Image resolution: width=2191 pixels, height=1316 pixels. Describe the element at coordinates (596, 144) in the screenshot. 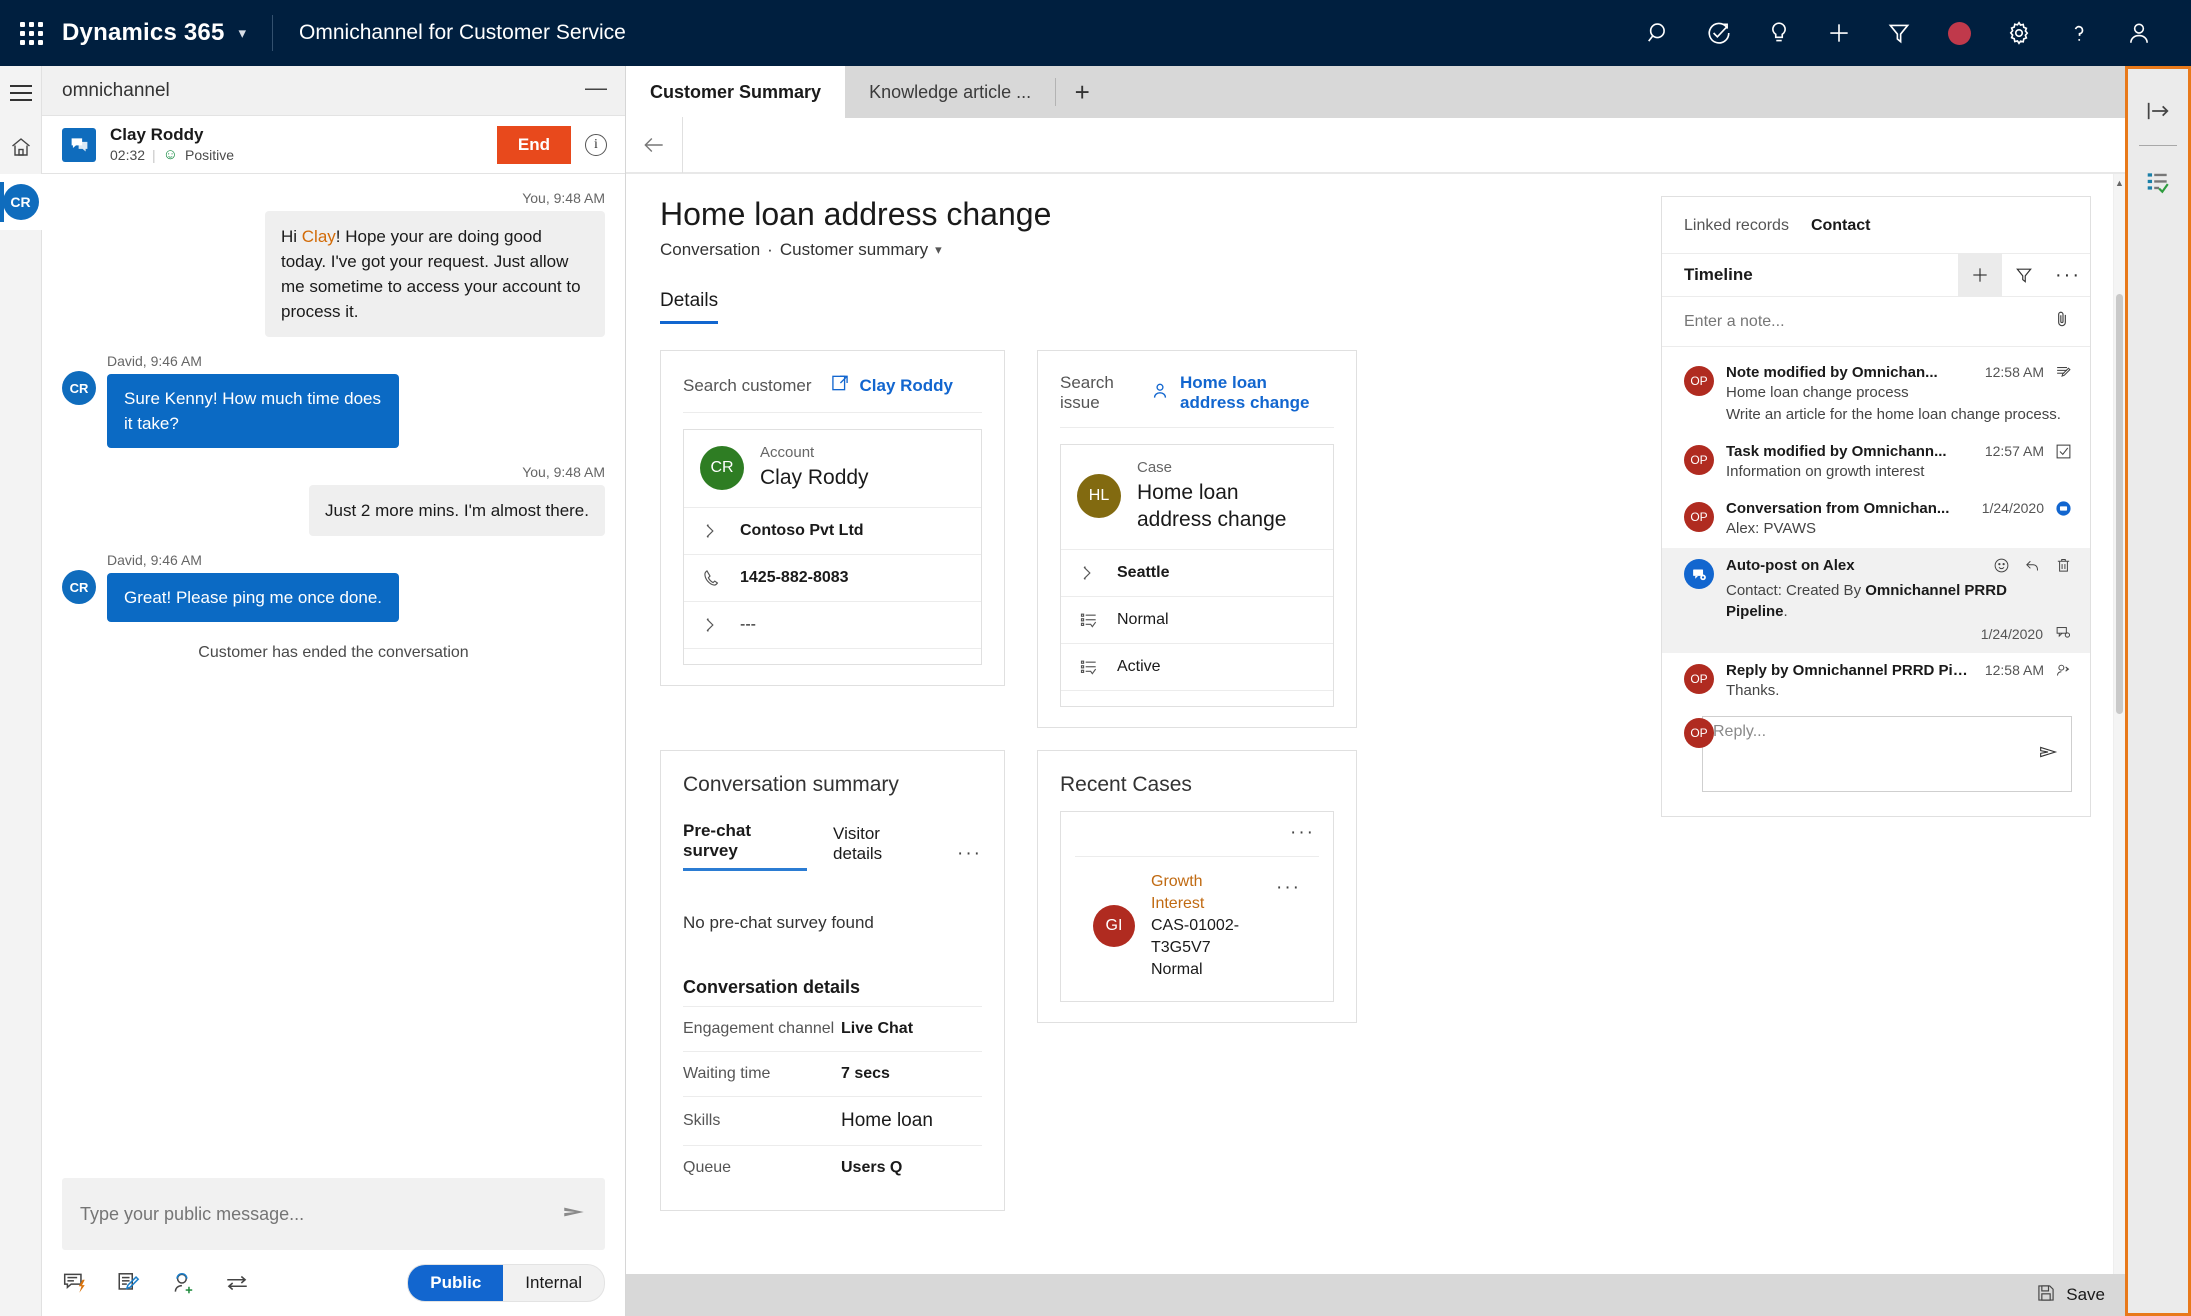

I see `info-icon: i` at that location.